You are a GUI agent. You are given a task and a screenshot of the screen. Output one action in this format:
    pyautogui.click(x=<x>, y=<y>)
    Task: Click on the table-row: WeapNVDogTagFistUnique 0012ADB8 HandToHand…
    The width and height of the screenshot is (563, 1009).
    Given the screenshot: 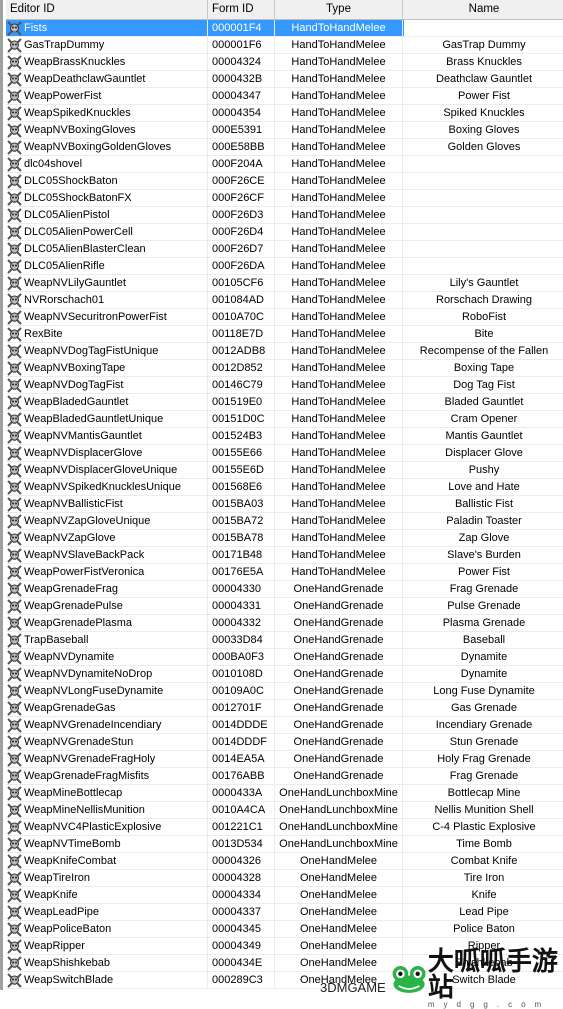 What is the action you would take?
    pyautogui.click(x=284, y=351)
    